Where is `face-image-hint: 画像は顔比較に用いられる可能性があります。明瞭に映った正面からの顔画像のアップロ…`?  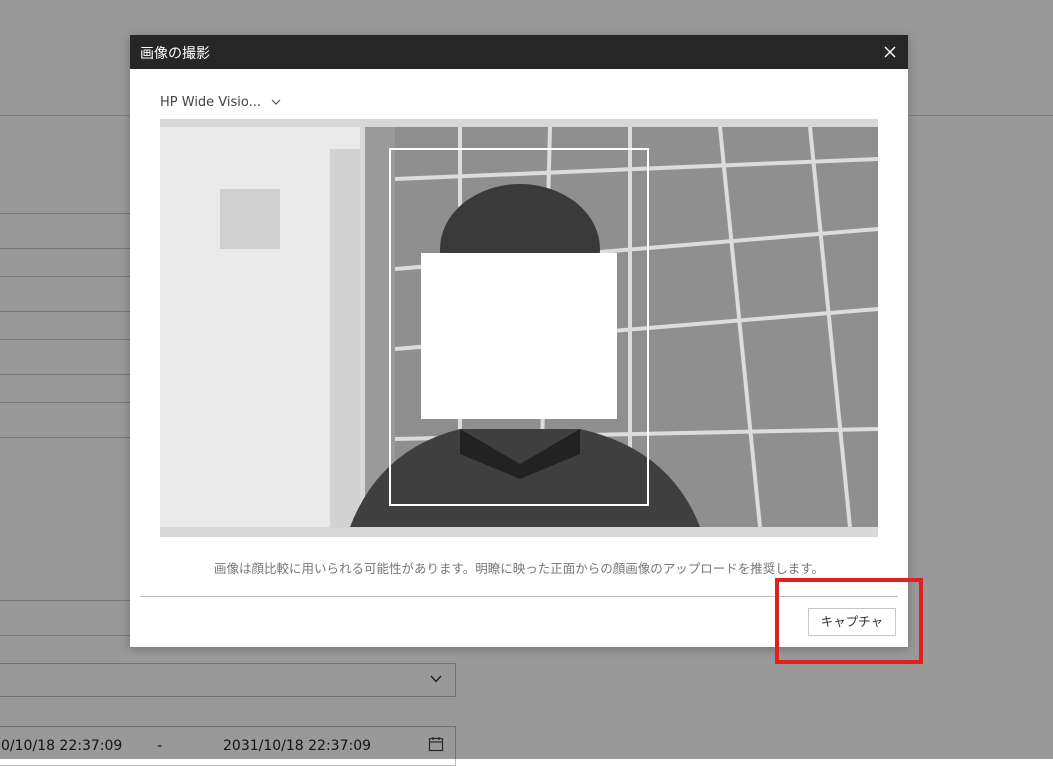
face-image-hint: 画像は顔比較に用いられる可能性があります。明瞭に映った正面からの顔画像のアップロ… is located at coordinates (518, 568).